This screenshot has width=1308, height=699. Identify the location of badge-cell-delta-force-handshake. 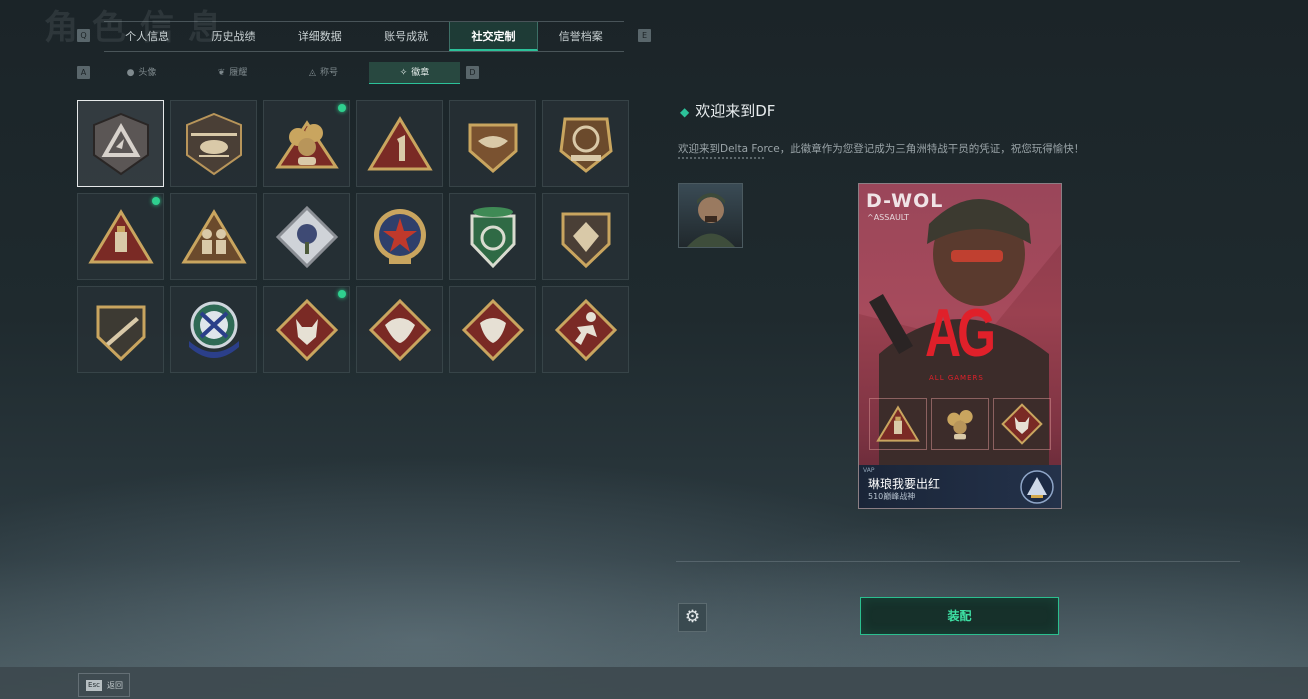
(492, 143).